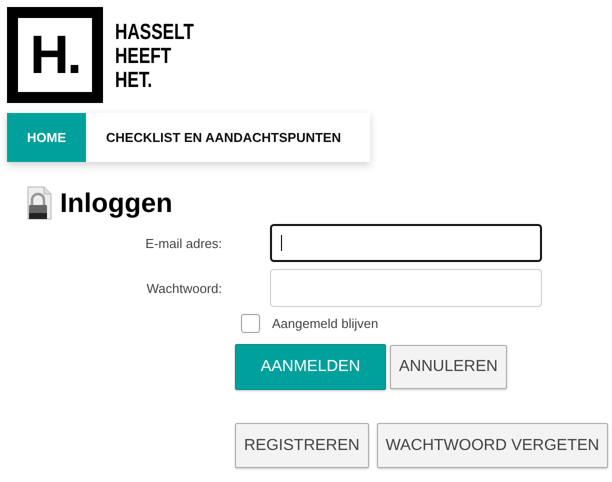  What do you see at coordinates (134, 80) in the screenshot?
I see `logo-text: HET.` at bounding box center [134, 80].